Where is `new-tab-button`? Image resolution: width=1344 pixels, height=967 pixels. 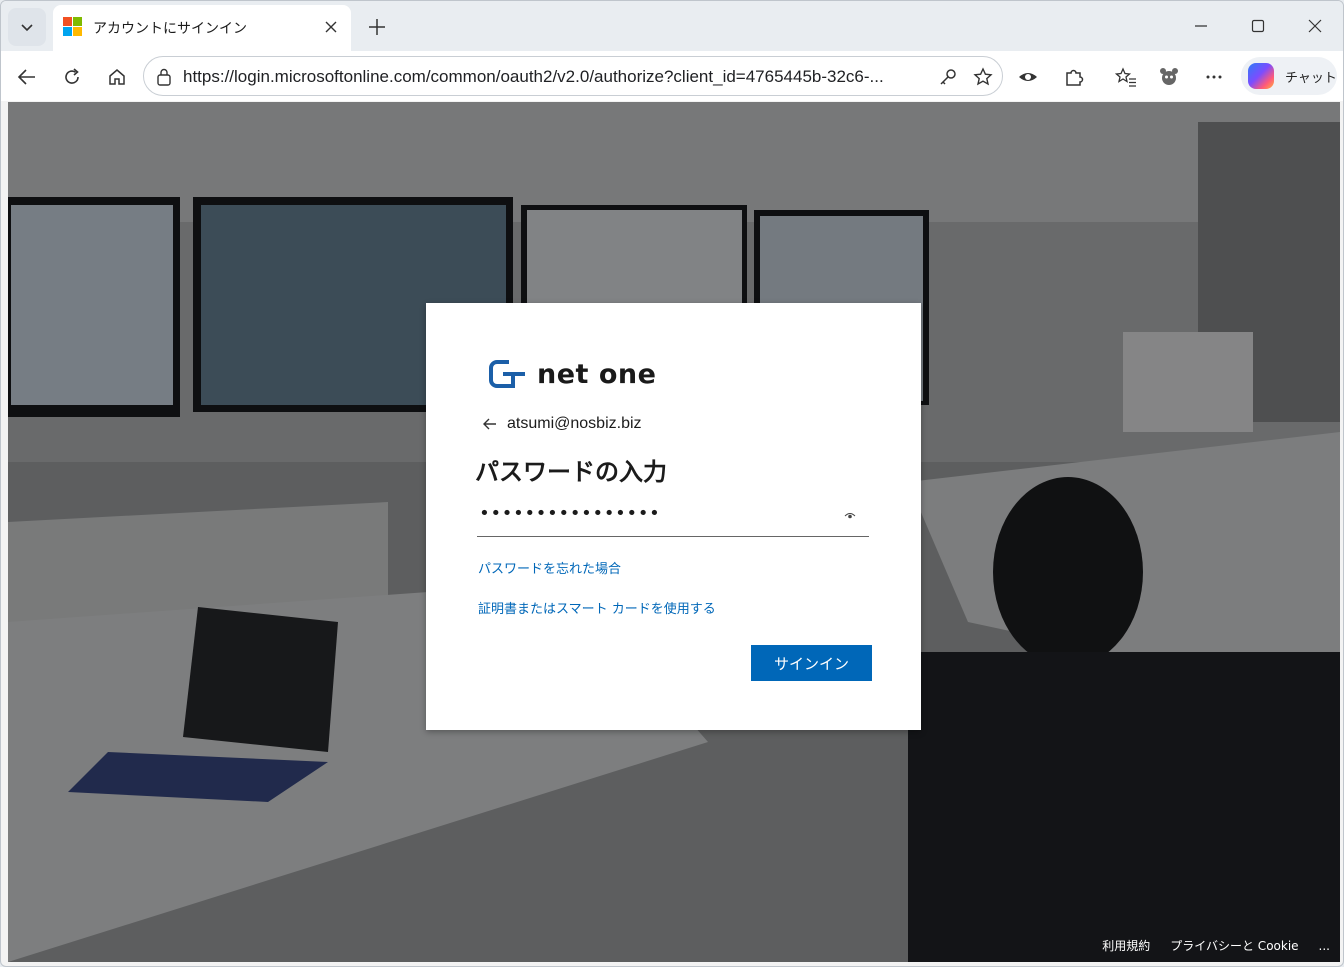 new-tab-button is located at coordinates (377, 27).